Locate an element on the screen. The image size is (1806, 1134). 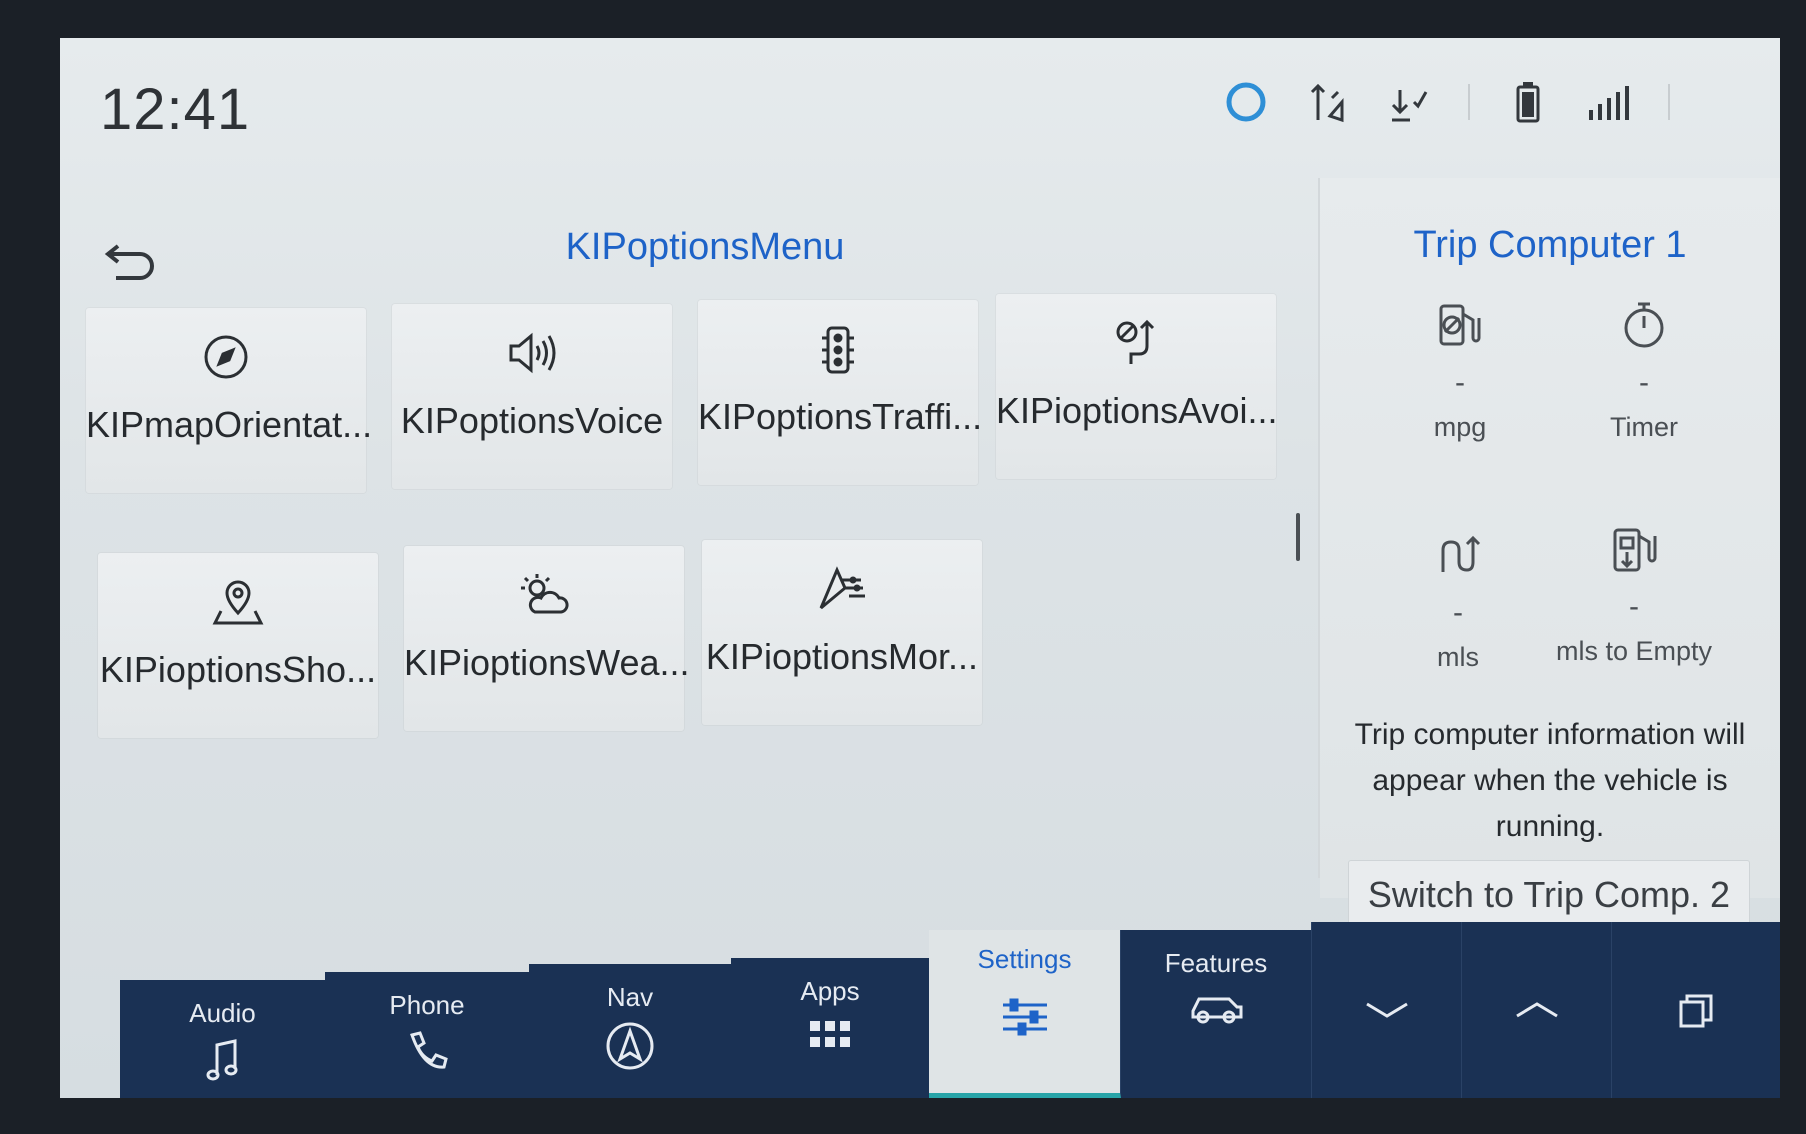
nav-label: Phone is located at coordinates (427, 1005).